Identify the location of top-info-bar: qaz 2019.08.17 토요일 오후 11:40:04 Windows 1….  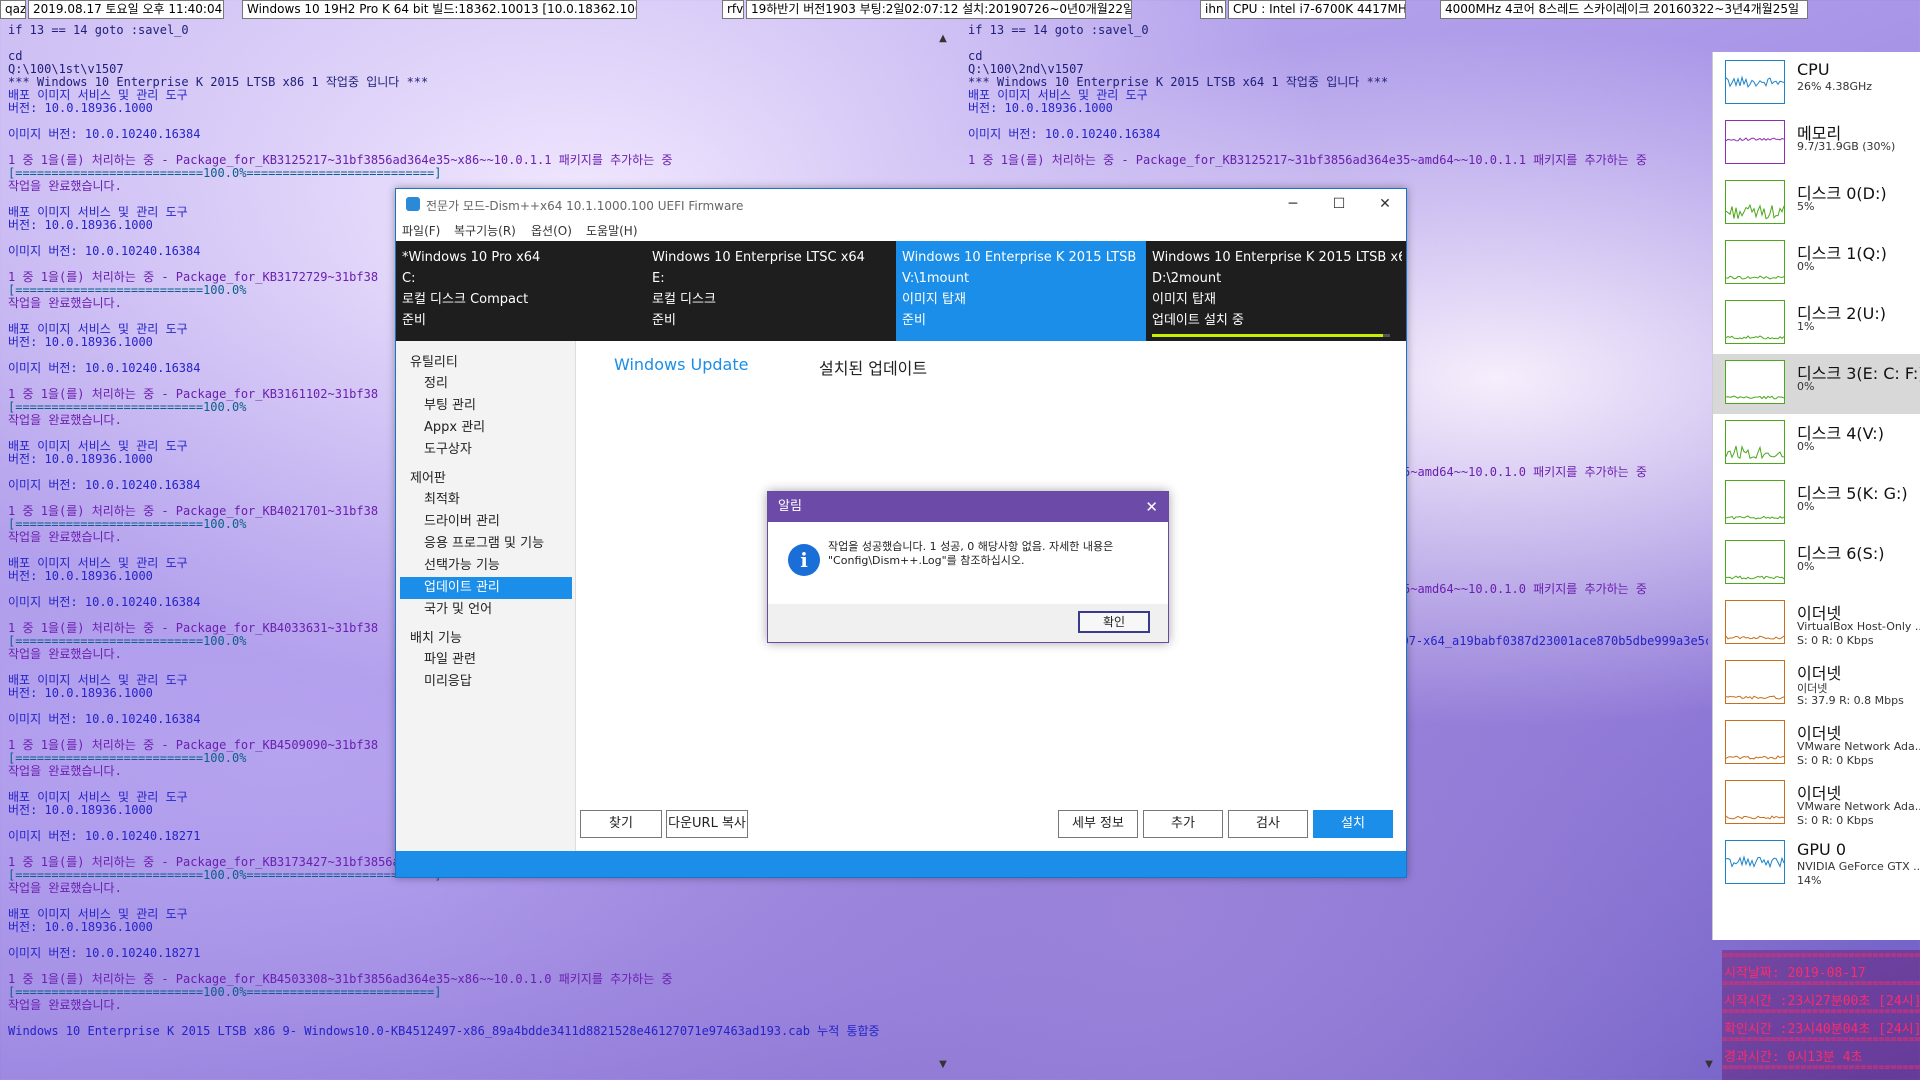
(960, 10).